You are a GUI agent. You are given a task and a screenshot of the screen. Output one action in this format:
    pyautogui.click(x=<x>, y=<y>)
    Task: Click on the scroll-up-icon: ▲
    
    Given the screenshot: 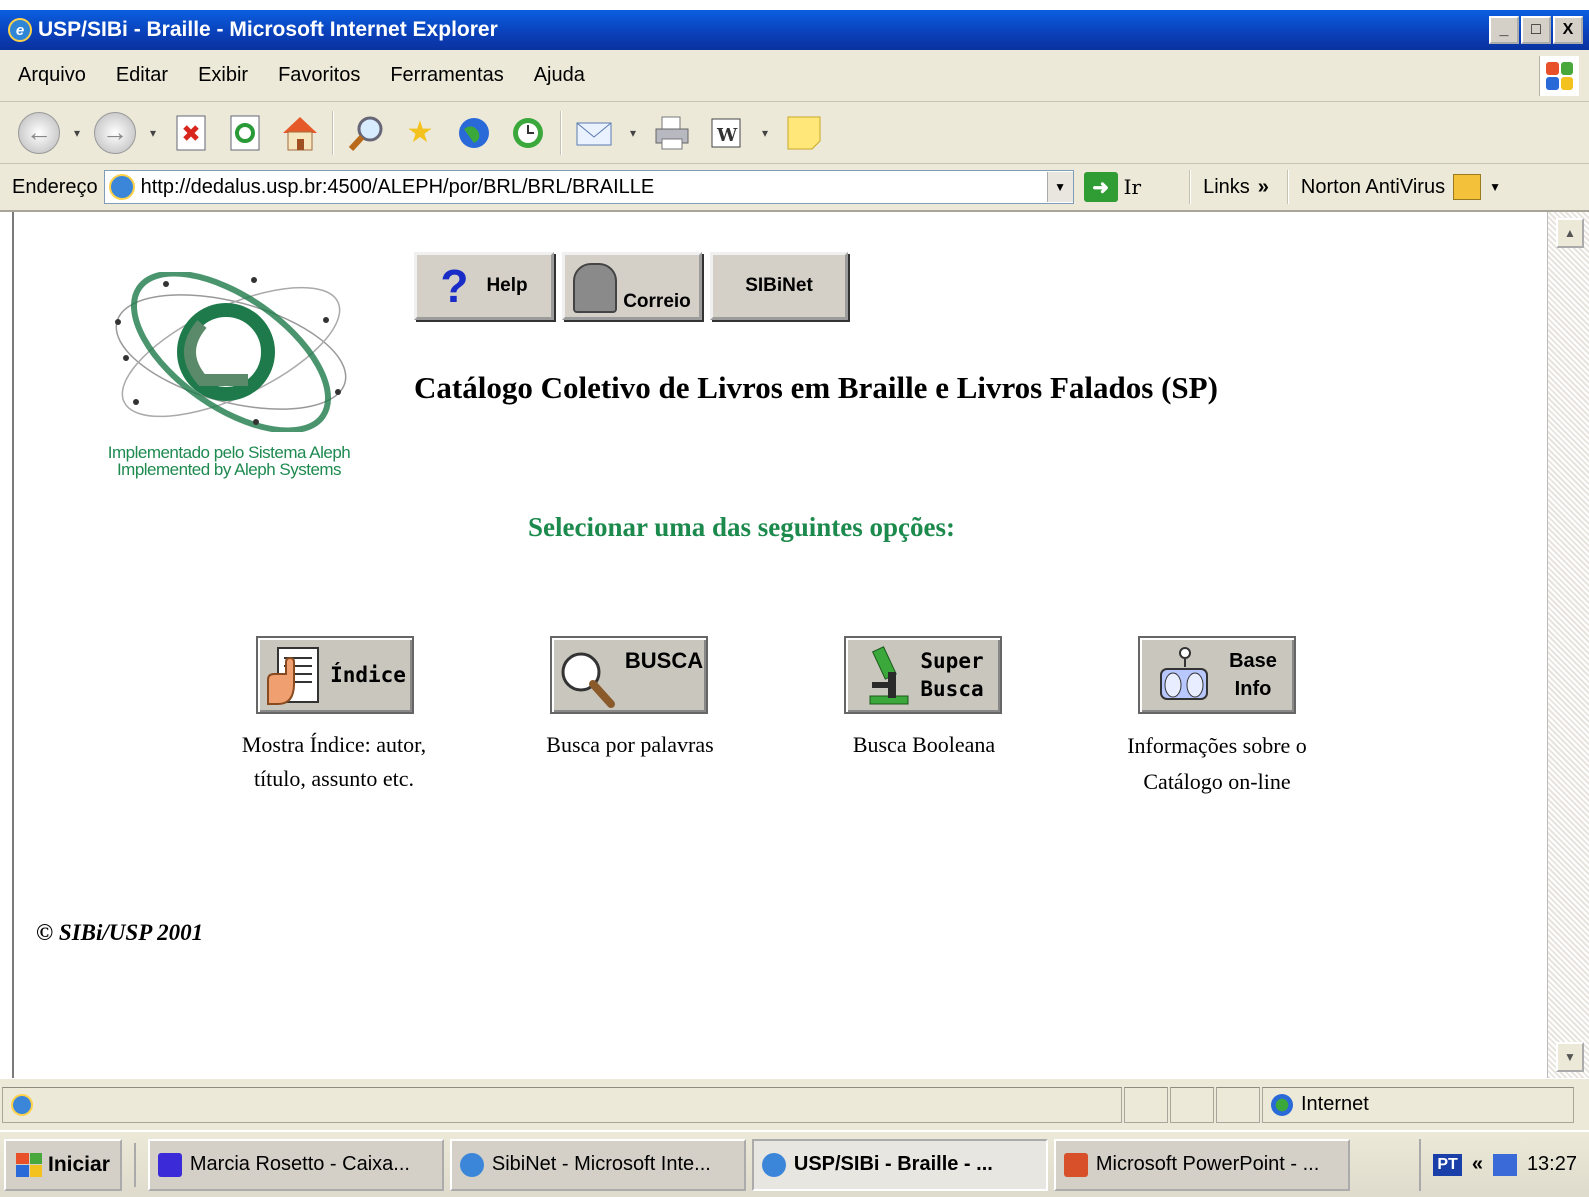 What is the action you would take?
    pyautogui.click(x=1570, y=233)
    